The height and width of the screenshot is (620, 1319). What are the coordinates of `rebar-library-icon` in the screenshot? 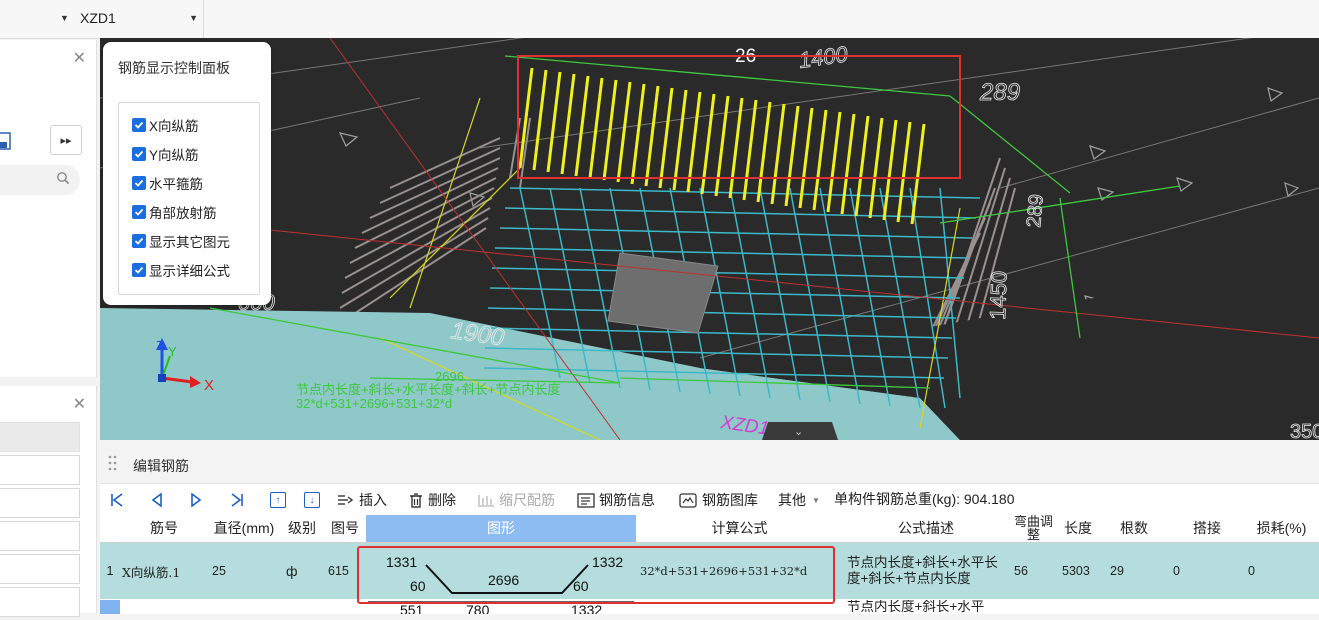 It's located at (688, 500).